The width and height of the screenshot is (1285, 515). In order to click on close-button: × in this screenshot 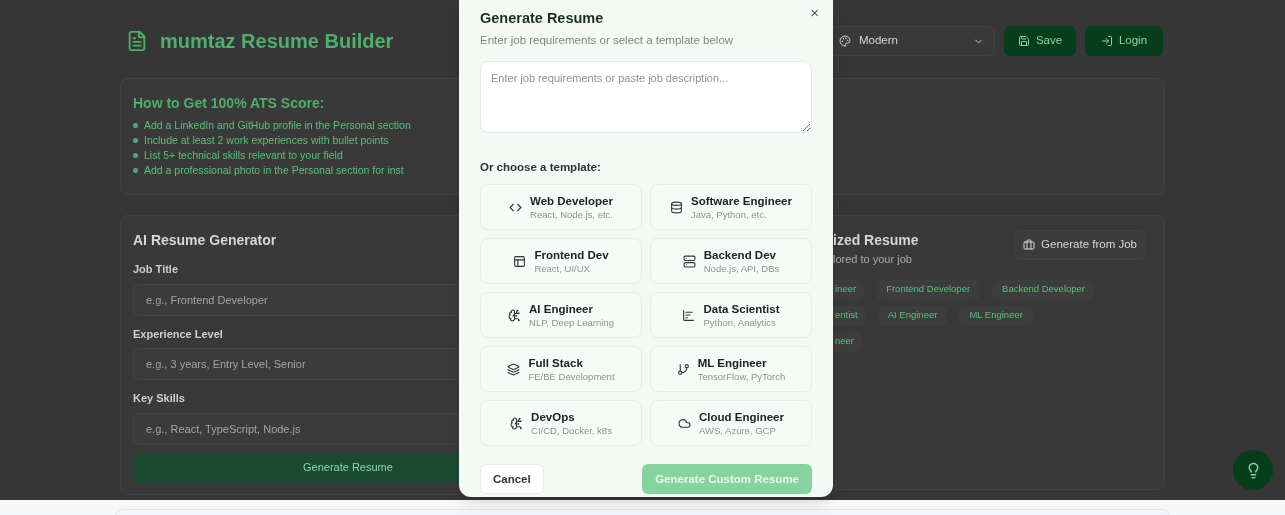, I will do `click(814, 13)`.